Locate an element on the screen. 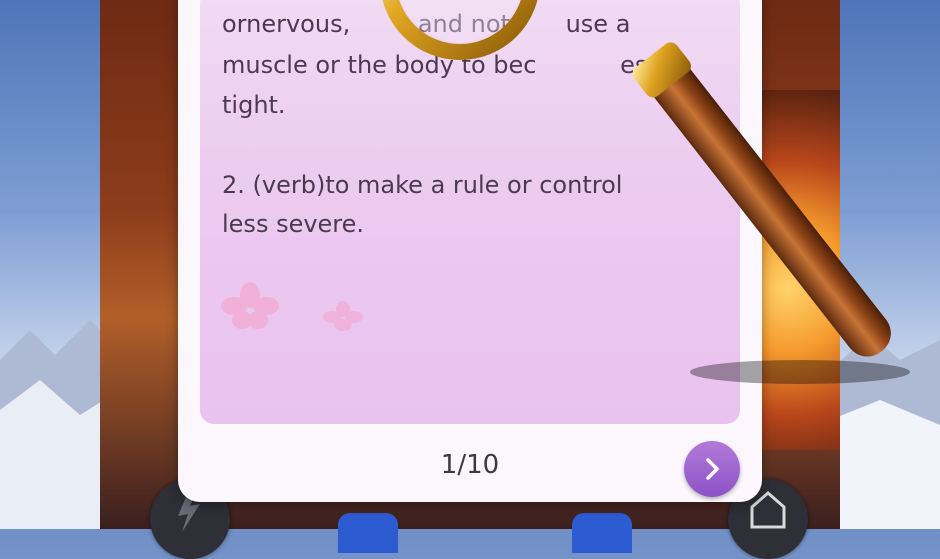 Image resolution: width=940 pixels, height=559 pixels. mountains-right is located at coordinates (885, 432).